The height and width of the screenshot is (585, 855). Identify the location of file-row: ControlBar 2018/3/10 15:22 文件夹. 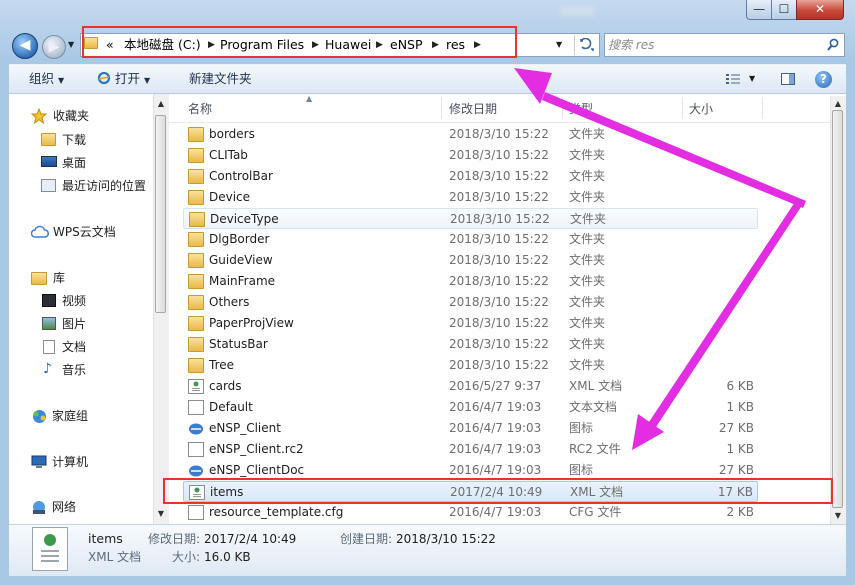
(470, 176).